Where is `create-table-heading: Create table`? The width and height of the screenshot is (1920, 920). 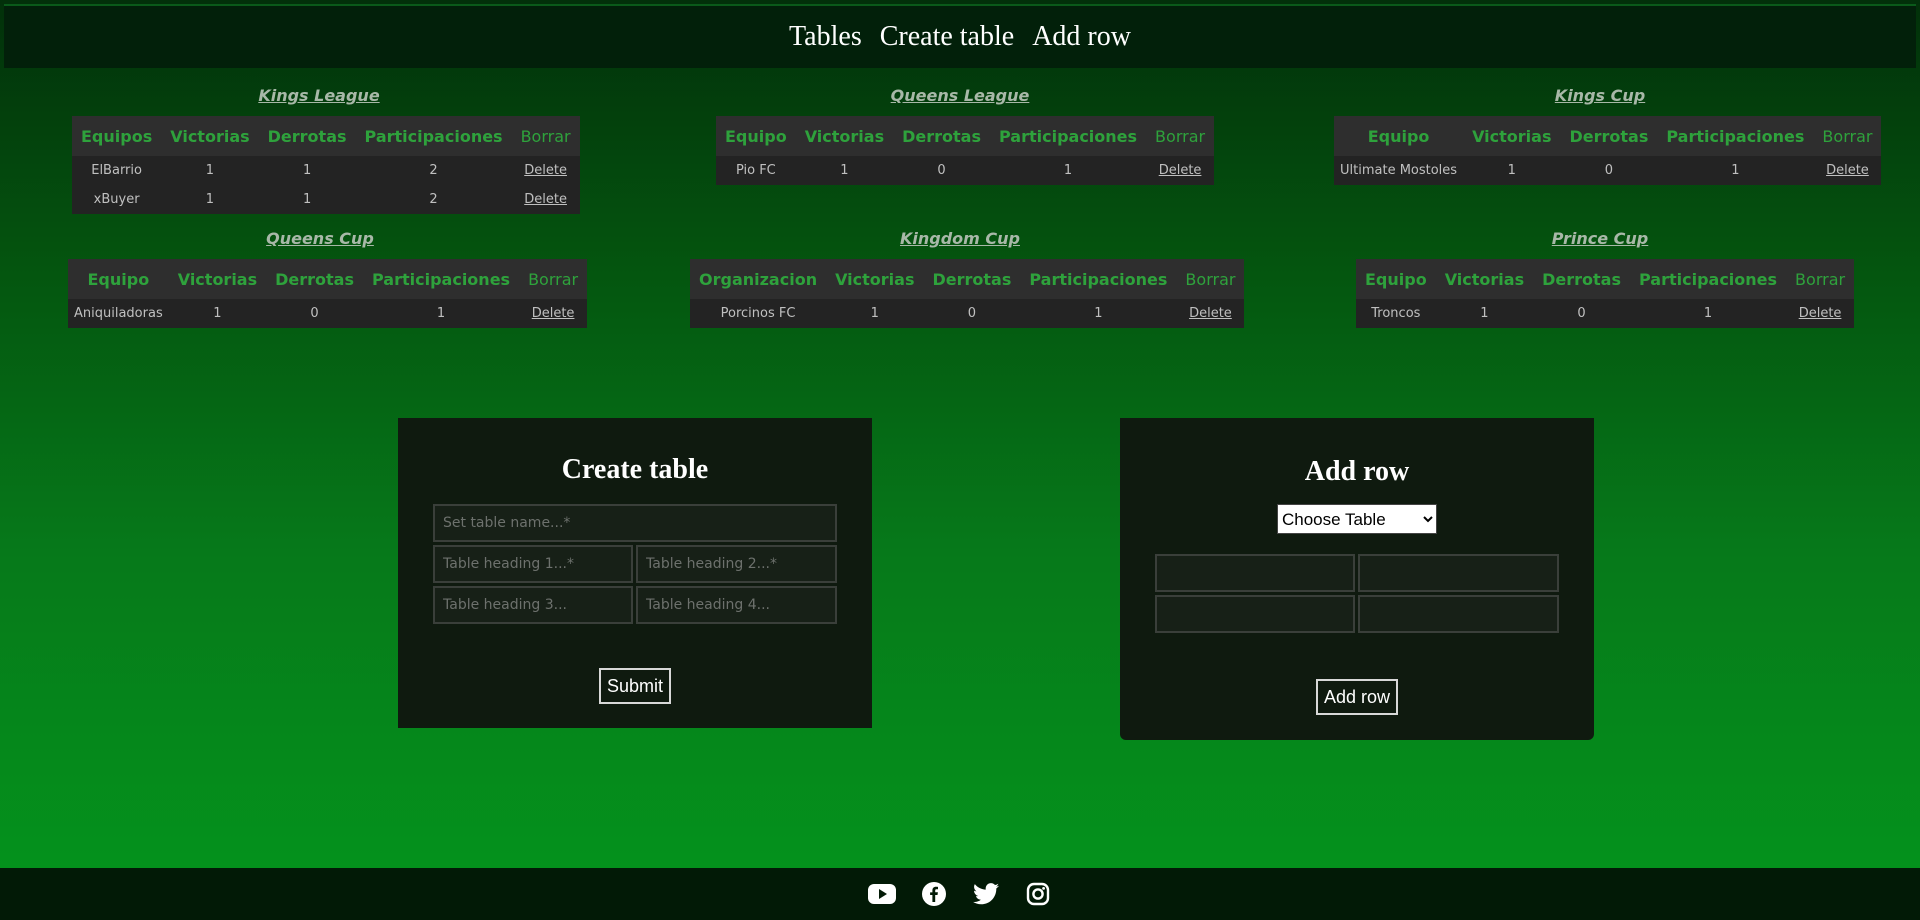
create-table-heading: Create table is located at coordinates (635, 469).